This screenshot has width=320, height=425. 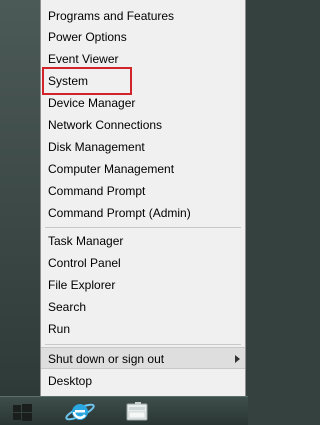 What do you see at coordinates (143, 103) in the screenshot?
I see `menu-item-device-manager: Device Manager` at bounding box center [143, 103].